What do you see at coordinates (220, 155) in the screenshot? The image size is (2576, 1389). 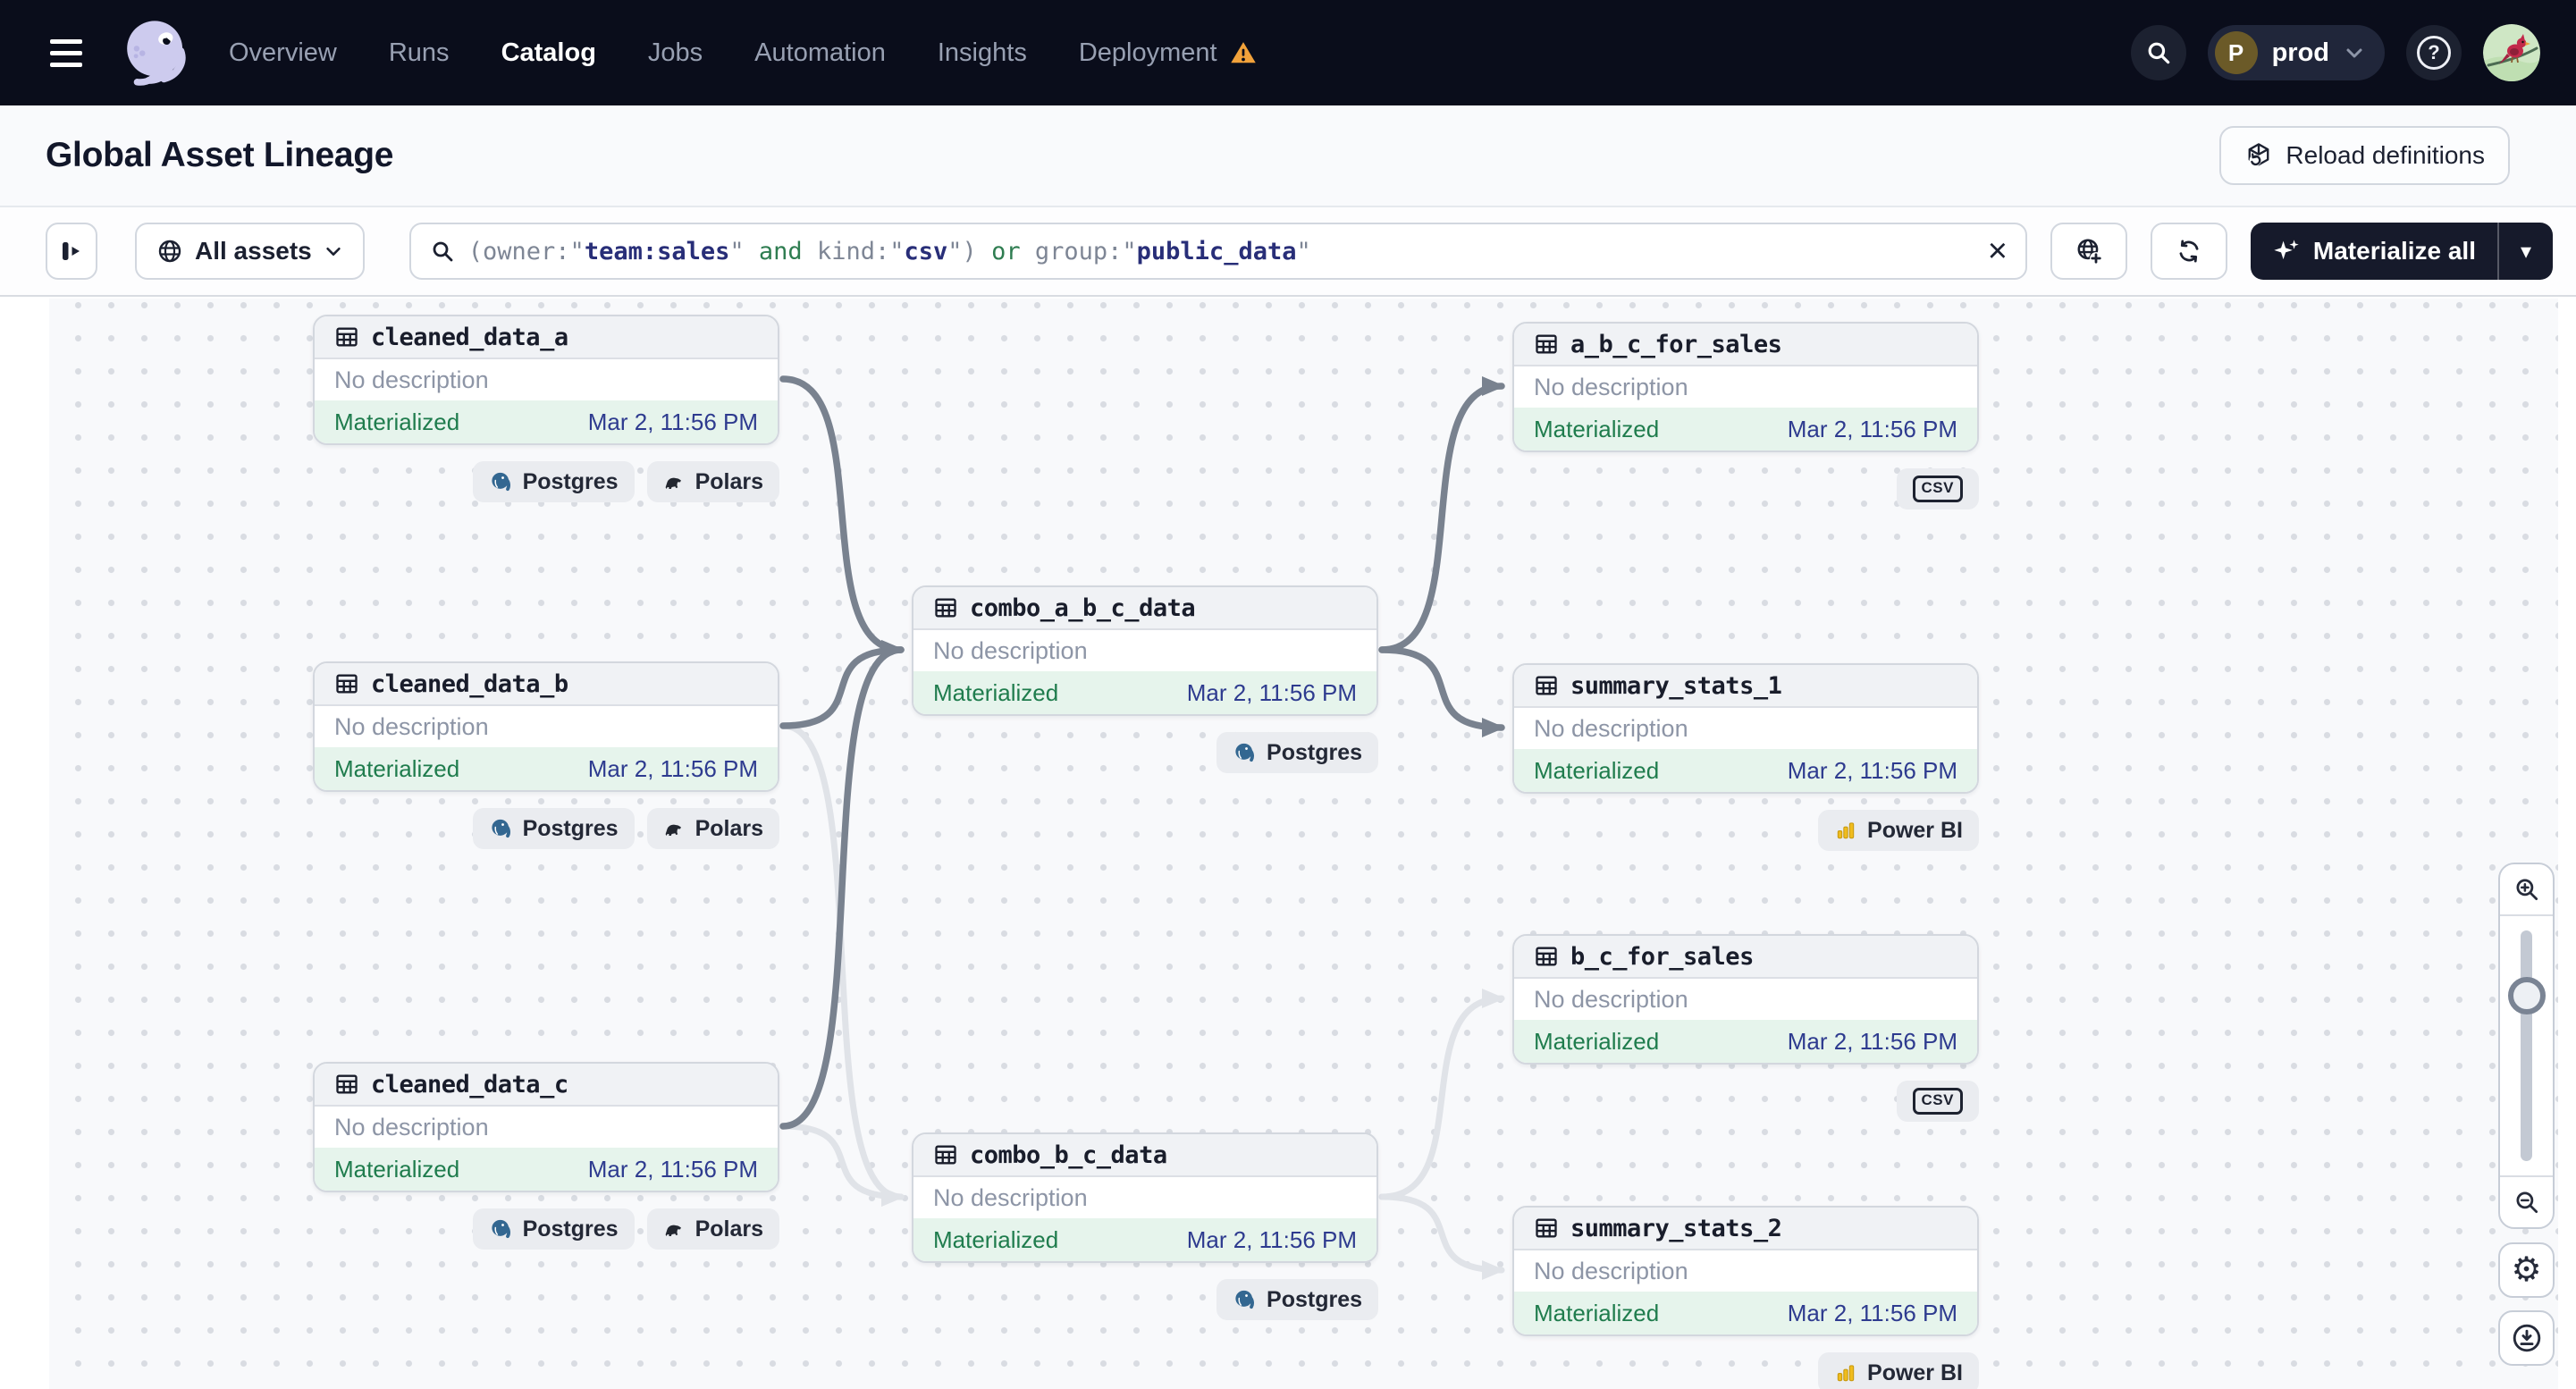 I see `page-title: Global Asset Lineage` at bounding box center [220, 155].